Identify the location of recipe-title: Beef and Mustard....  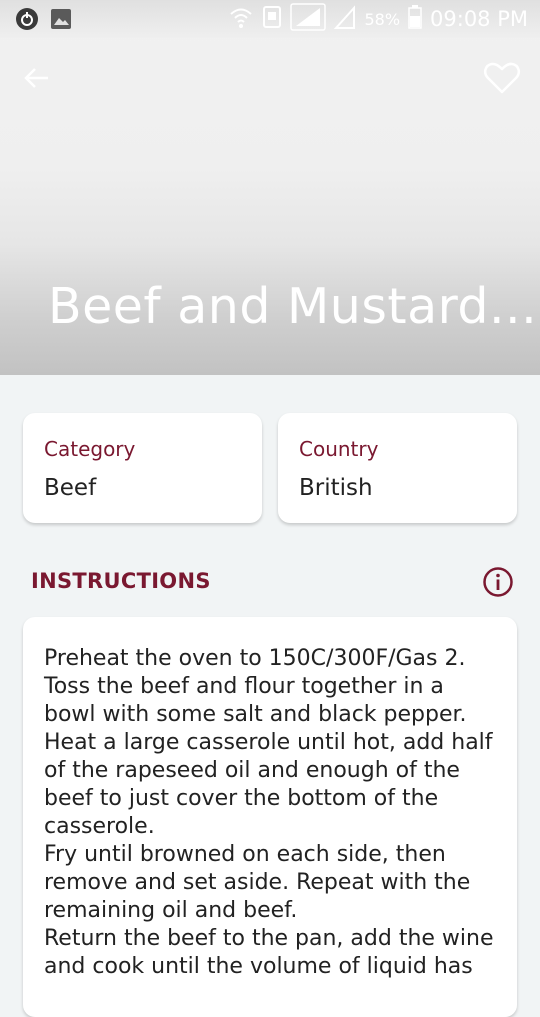
(293, 306).